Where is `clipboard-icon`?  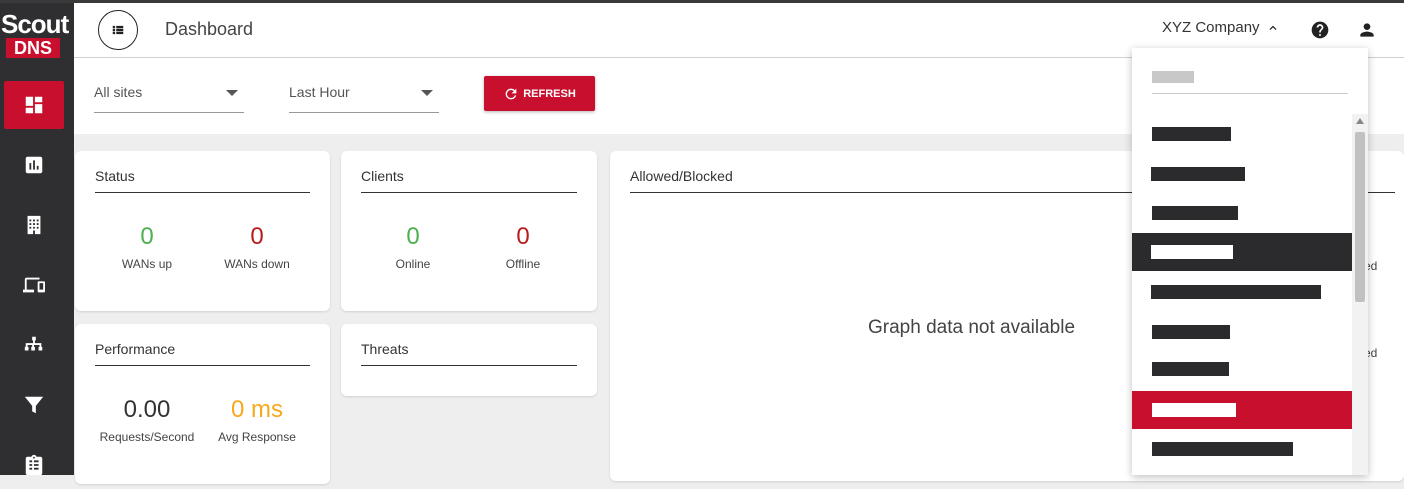
clipboard-icon is located at coordinates (34, 465).